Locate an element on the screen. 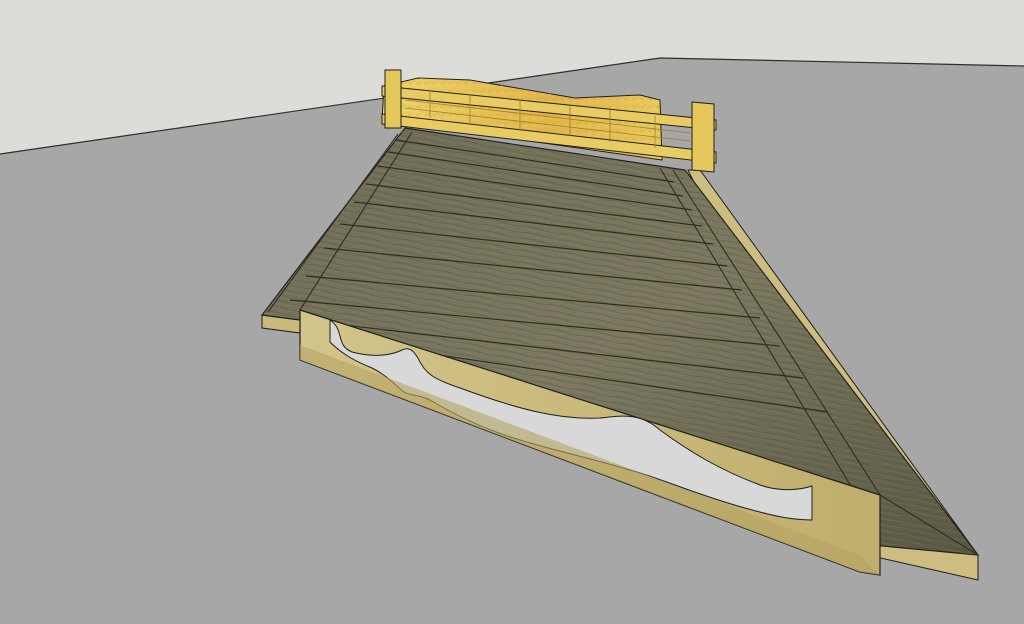 This screenshot has height=624, width=1024. rail-post-left is located at coordinates (393, 99).